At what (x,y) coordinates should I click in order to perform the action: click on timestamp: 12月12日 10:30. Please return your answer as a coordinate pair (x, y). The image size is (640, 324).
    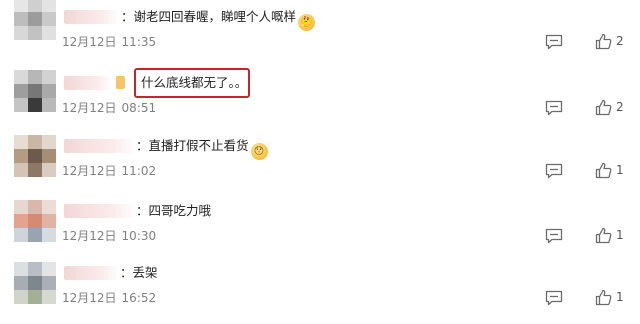
    Looking at the image, I should click on (109, 236).